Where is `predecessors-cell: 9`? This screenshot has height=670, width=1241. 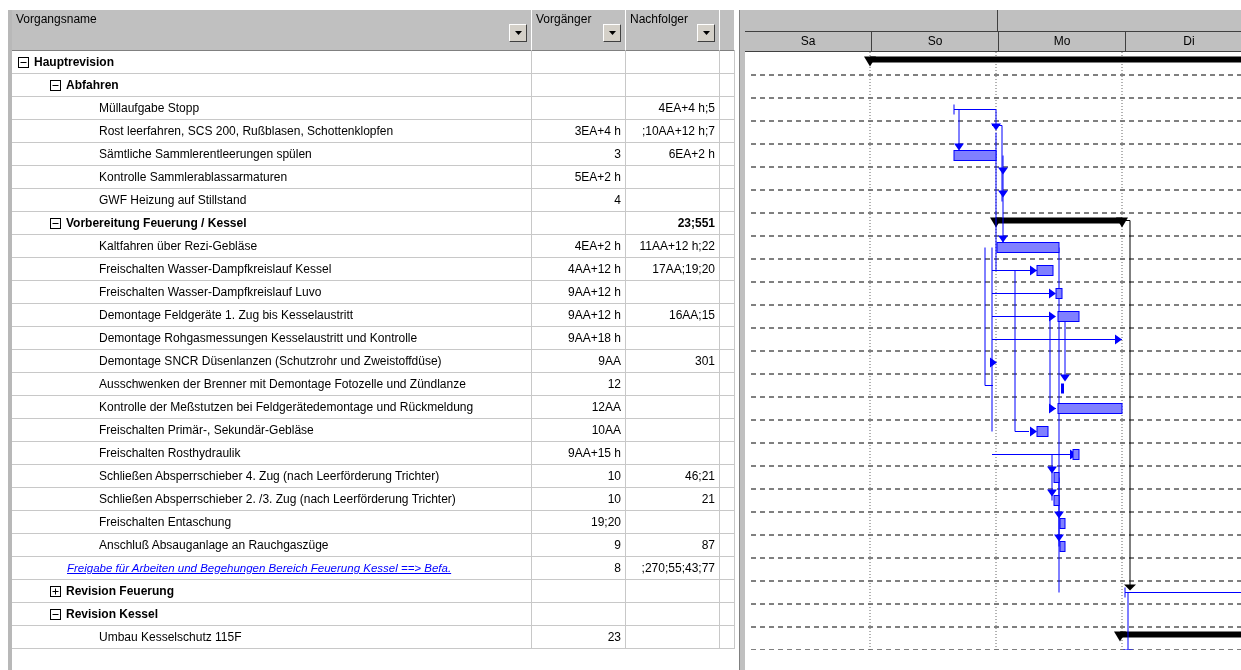
predecessors-cell: 9 is located at coordinates (579, 545).